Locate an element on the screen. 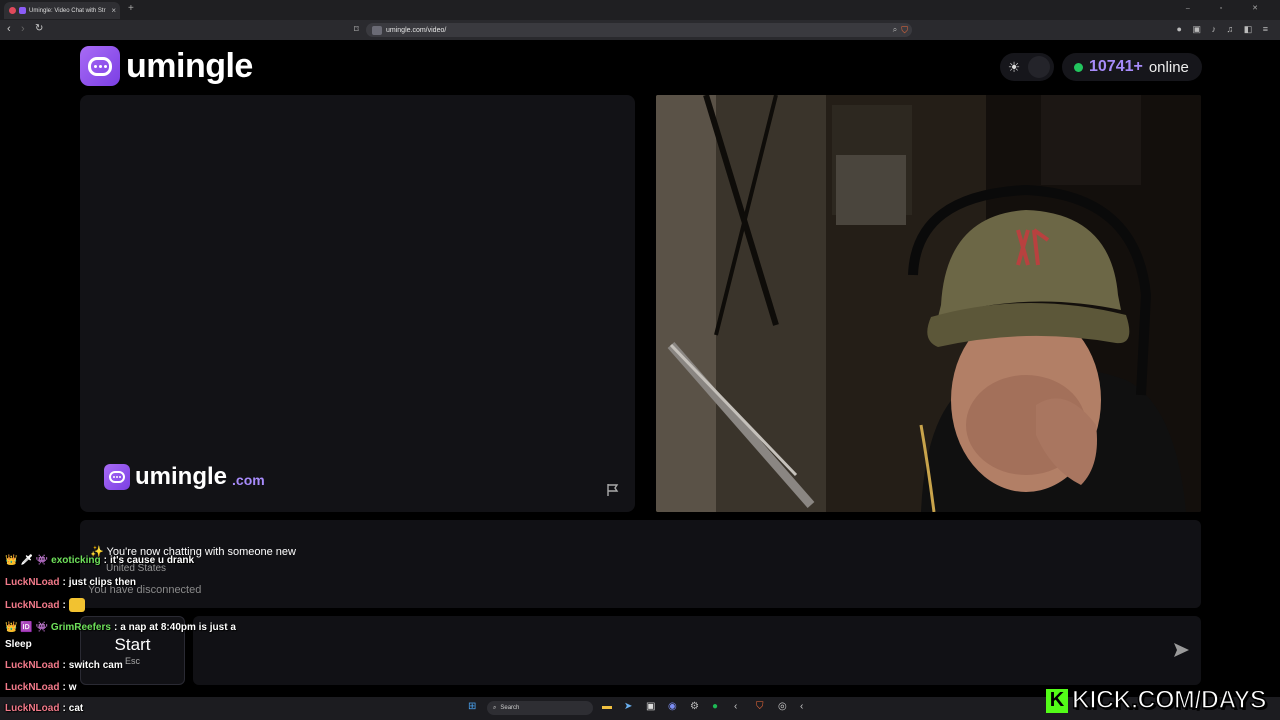  telegram-icon: ➤ is located at coordinates (628, 706).